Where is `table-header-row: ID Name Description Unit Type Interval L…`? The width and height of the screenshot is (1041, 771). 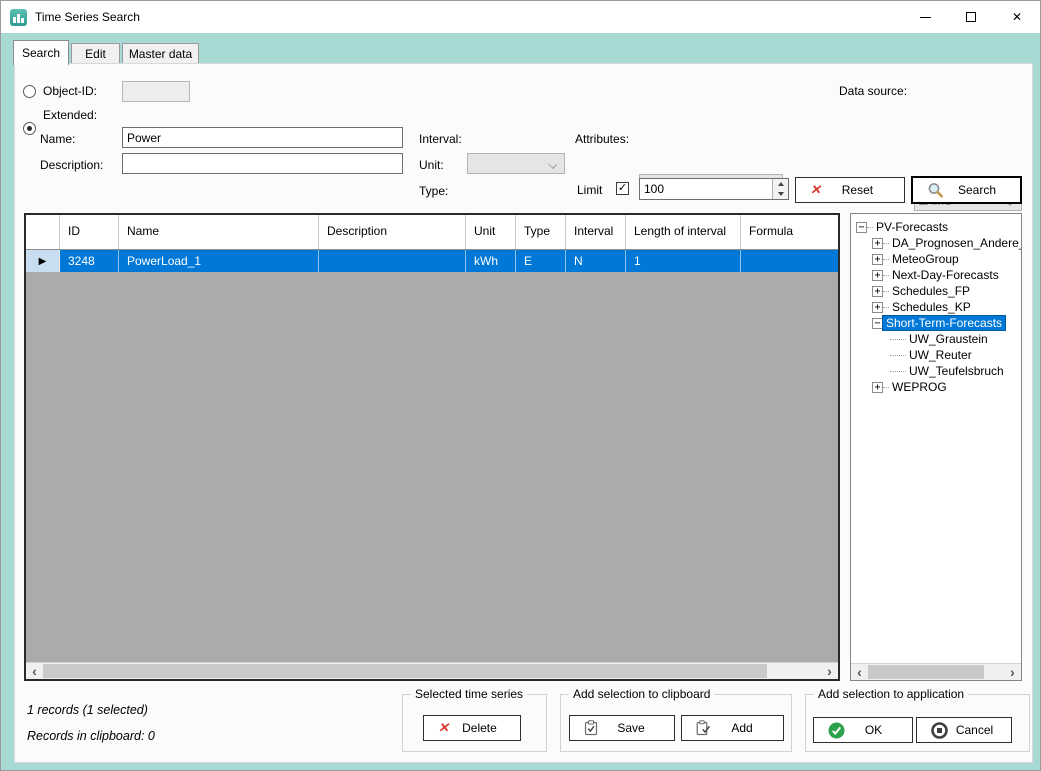 table-header-row: ID Name Description Unit Type Interval L… is located at coordinates (432, 232).